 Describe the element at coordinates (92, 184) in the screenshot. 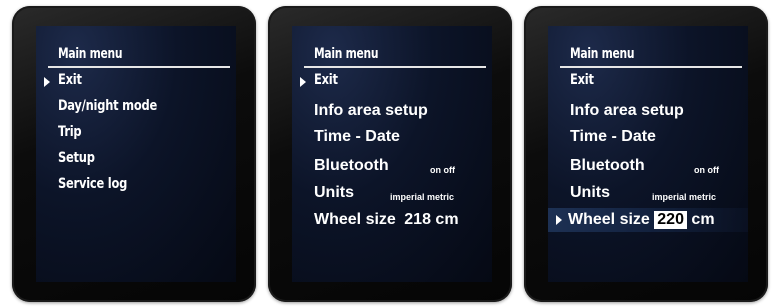

I see `menu-item-service-log: Service log` at that location.